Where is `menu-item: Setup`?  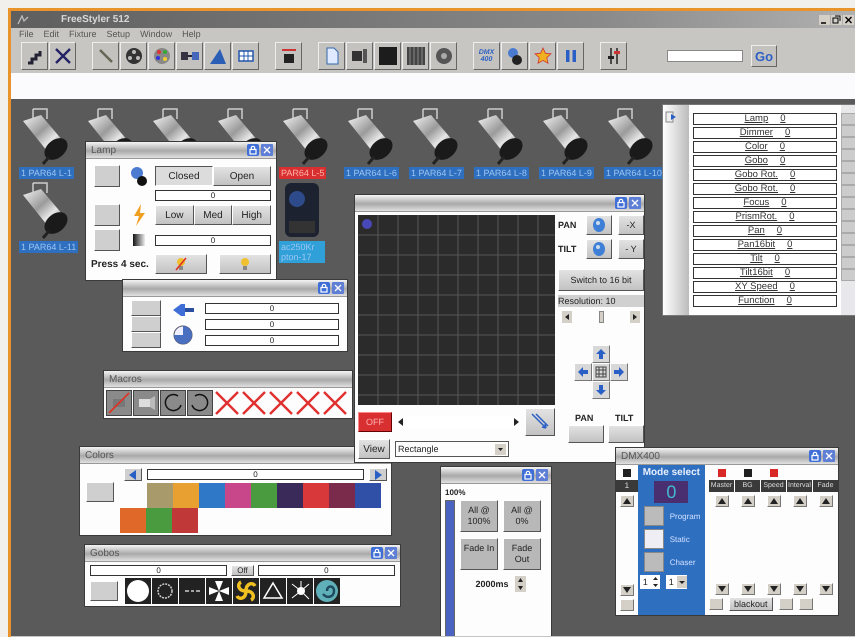
menu-item: Setup is located at coordinates (118, 34).